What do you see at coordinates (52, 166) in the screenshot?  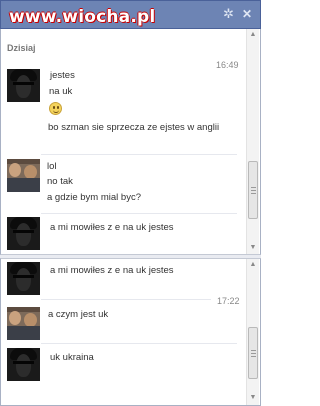 I see `message-text: lol` at bounding box center [52, 166].